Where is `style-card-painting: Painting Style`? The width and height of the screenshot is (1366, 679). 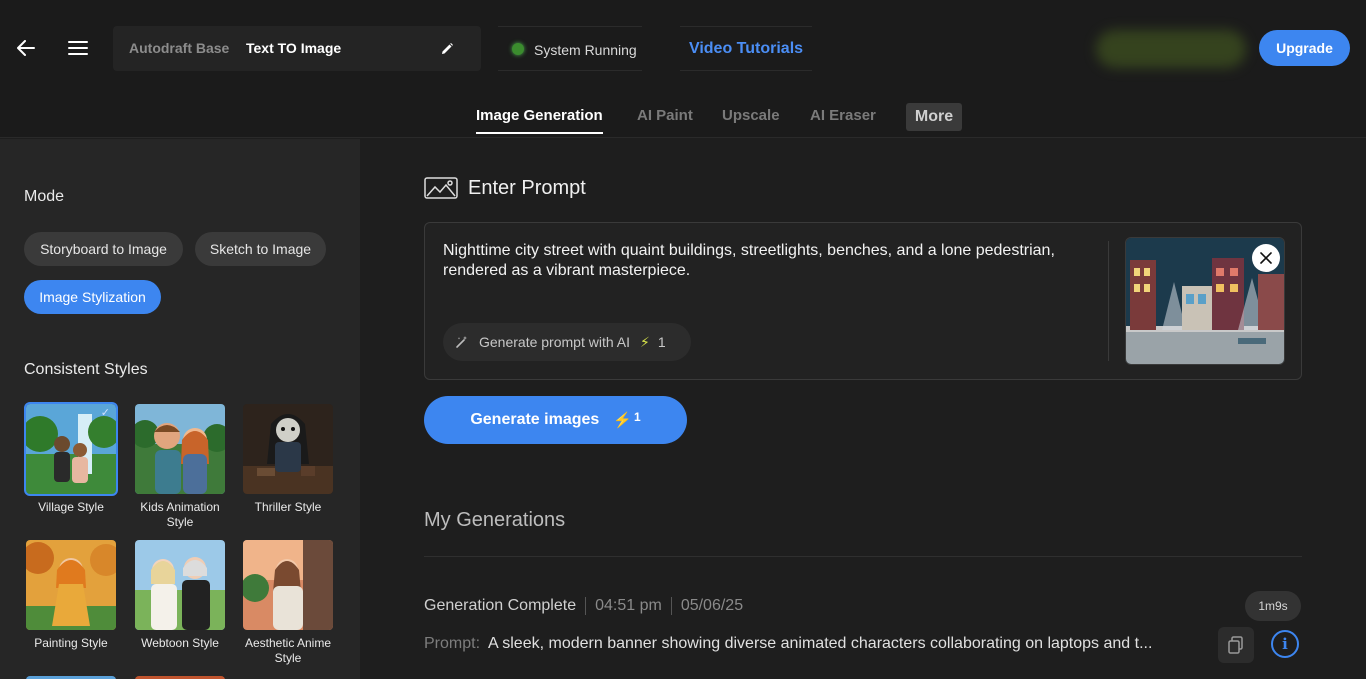 style-card-painting: Painting Style is located at coordinates (74, 595).